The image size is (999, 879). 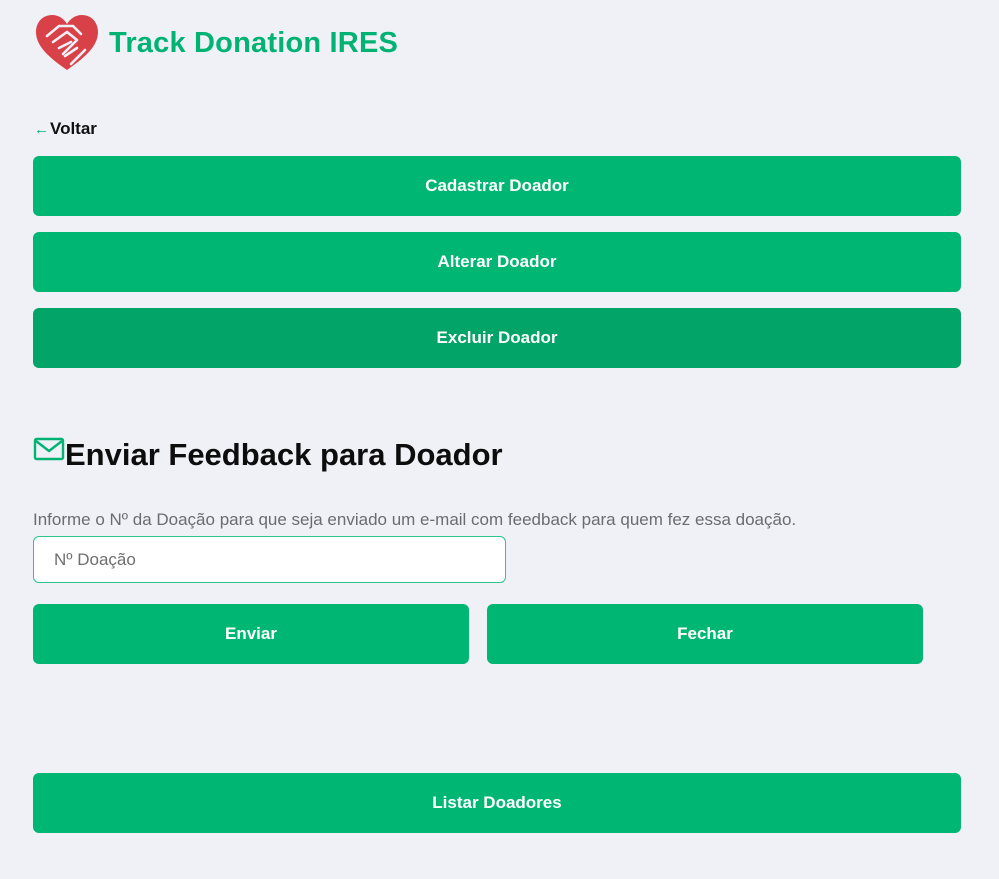 I want to click on heart-handshake-icon, so click(x=67, y=42).